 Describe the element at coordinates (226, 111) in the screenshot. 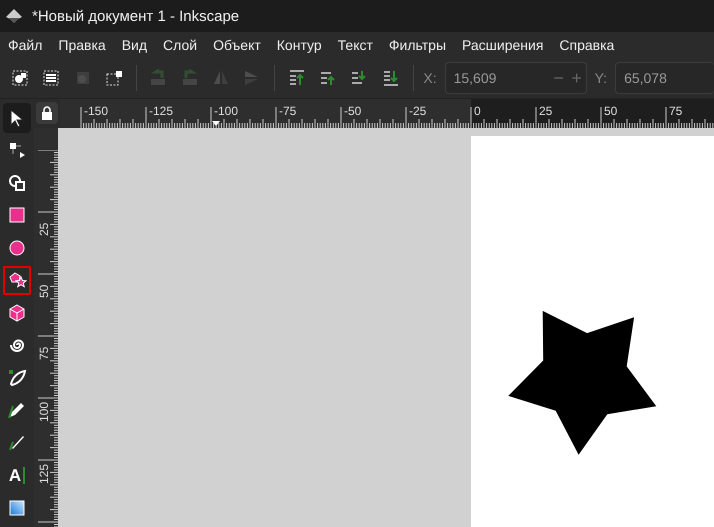

I see `ruler-label: -100` at that location.